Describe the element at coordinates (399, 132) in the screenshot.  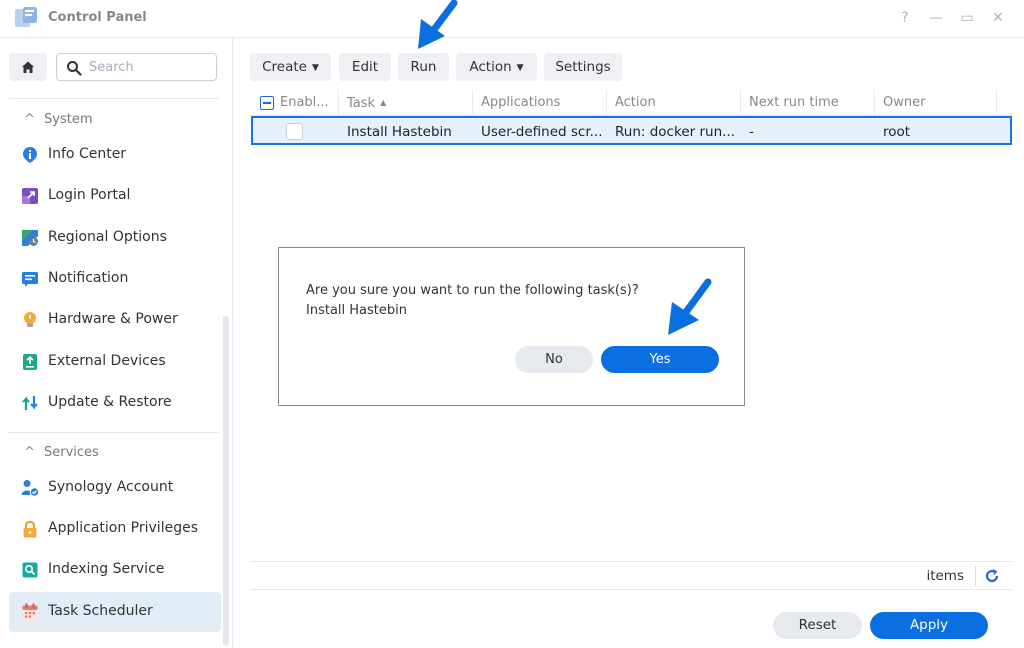
I see `cell-task: Install Hastebin` at that location.